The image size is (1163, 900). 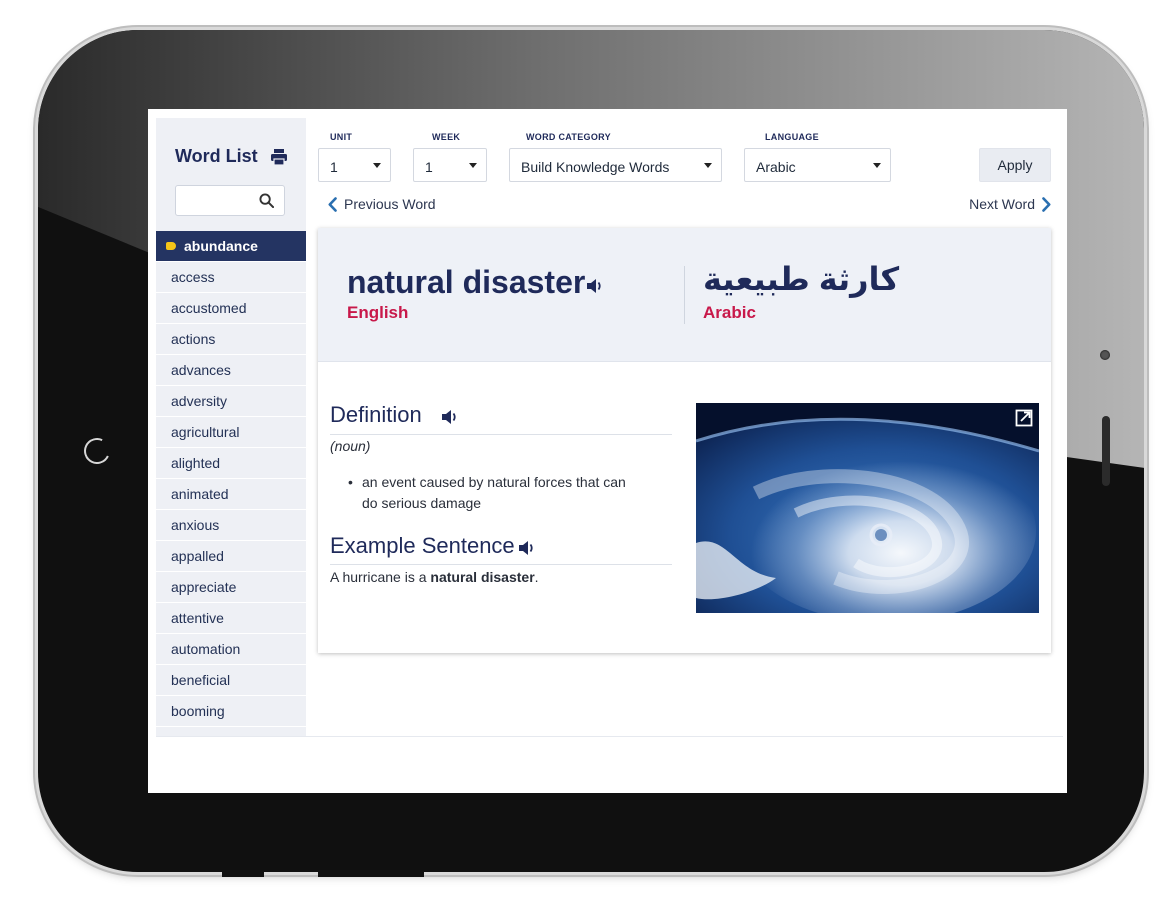 What do you see at coordinates (380, 577) in the screenshot?
I see `example-prefix: A hurricane is a` at bounding box center [380, 577].